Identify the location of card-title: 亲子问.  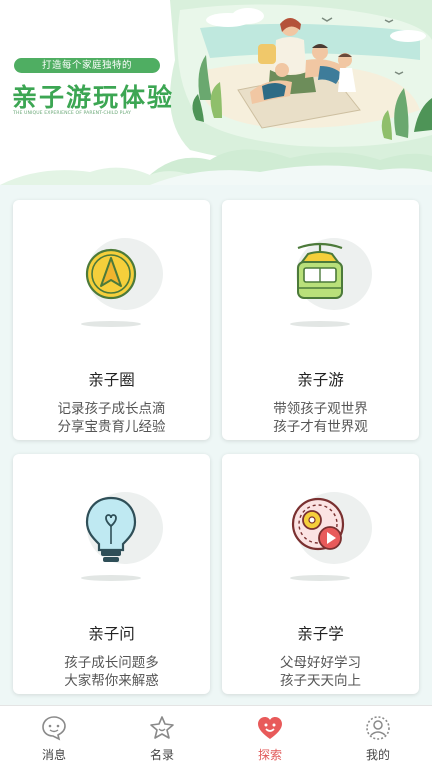
(111, 634).